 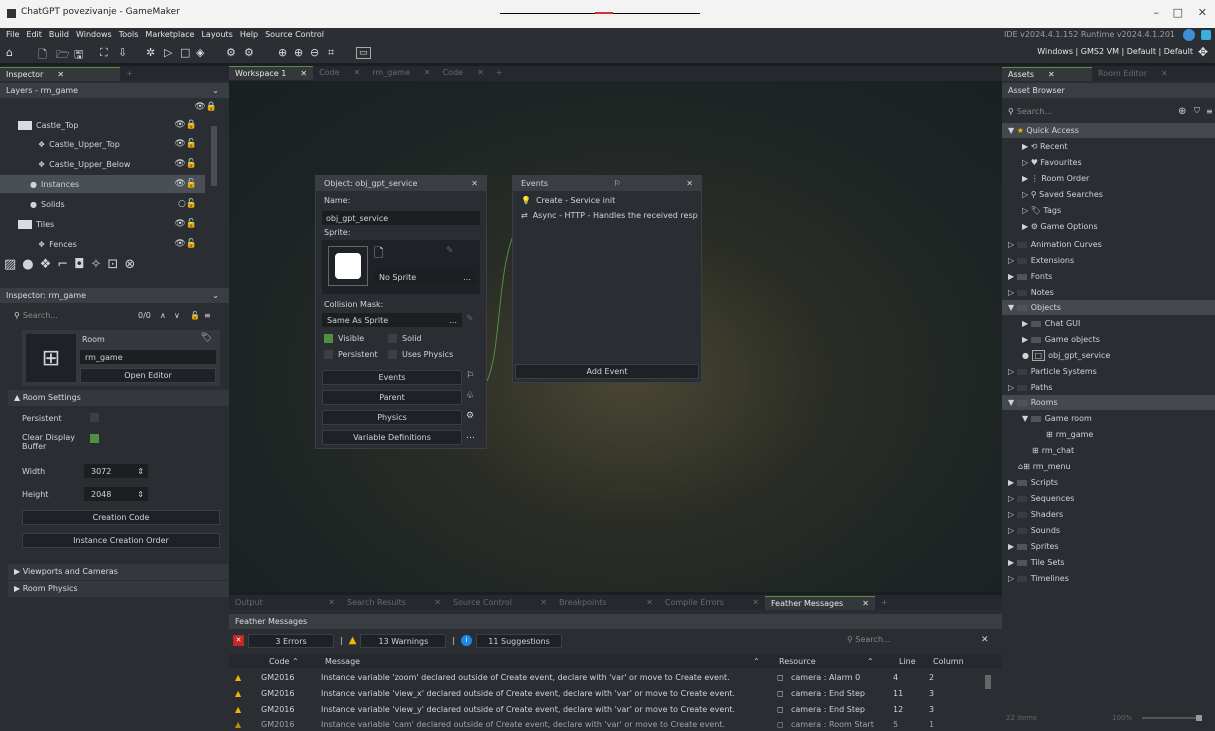 I want to click on menu-windows: Windows, so click(x=94, y=34).